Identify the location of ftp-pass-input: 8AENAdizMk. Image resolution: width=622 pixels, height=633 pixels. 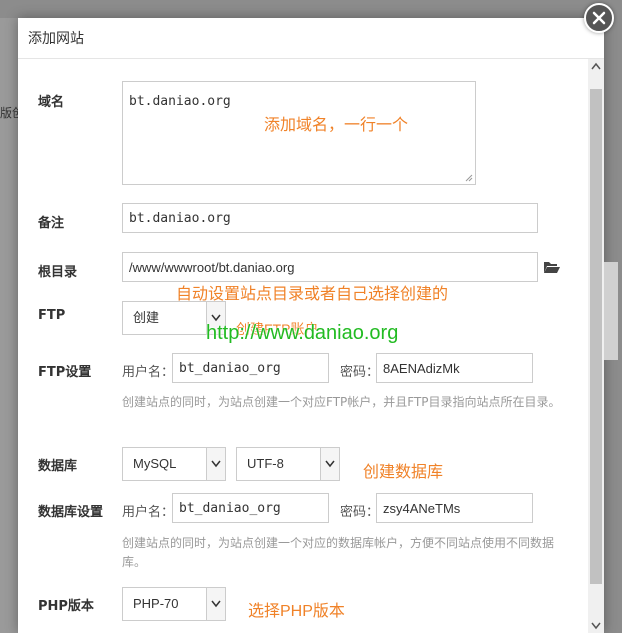
(454, 368).